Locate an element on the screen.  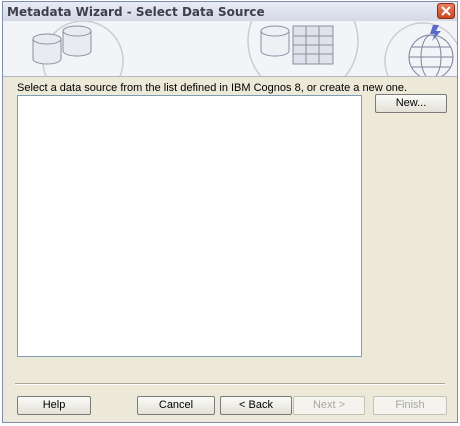
next-button: Next > is located at coordinates (329, 405).